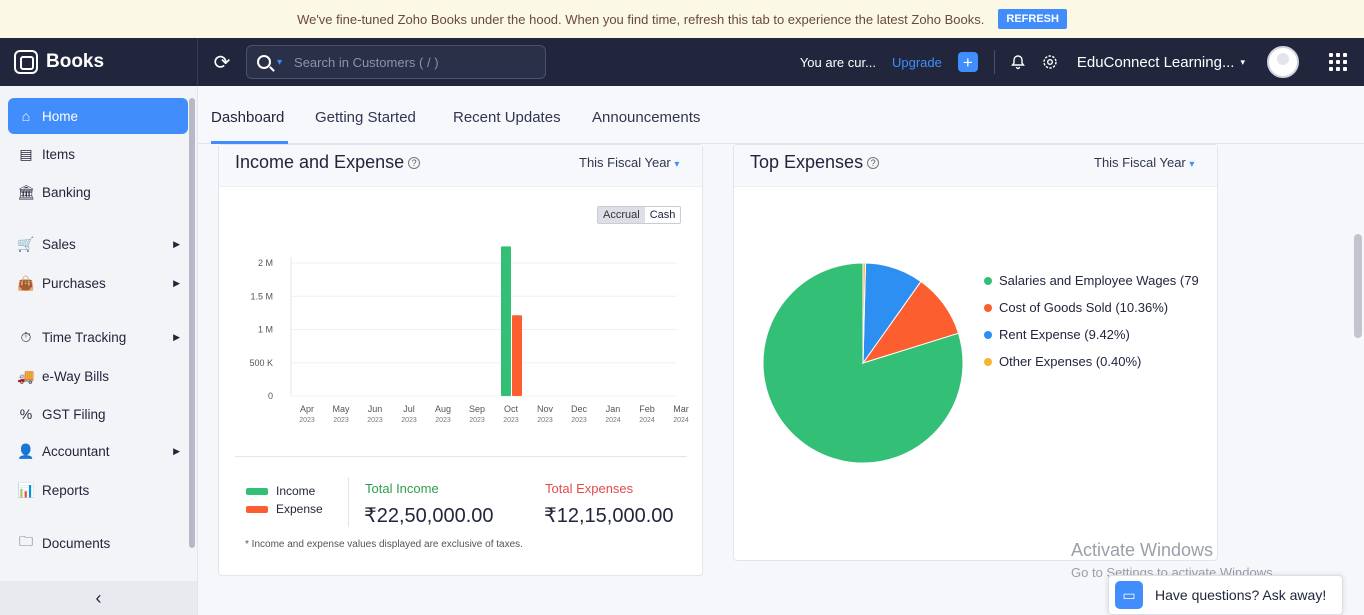 Image resolution: width=1364 pixels, height=615 pixels. Describe the element at coordinates (647, 409) in the screenshot. I see `x-tick-label: Feb` at that location.